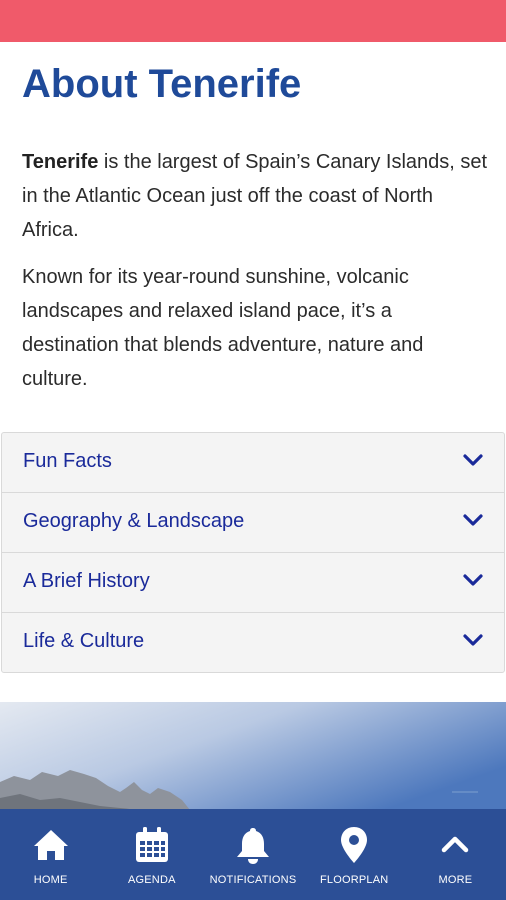 The width and height of the screenshot is (506, 900). I want to click on accordion-label: Fun Facts, so click(67, 461).